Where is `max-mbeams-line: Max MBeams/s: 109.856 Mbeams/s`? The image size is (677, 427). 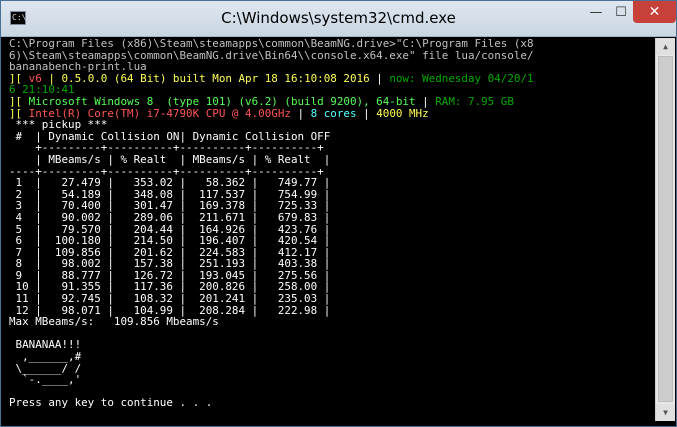 max-mbeams-line: Max MBeams/s: 109.856 Mbeams/s is located at coordinates (114, 322).